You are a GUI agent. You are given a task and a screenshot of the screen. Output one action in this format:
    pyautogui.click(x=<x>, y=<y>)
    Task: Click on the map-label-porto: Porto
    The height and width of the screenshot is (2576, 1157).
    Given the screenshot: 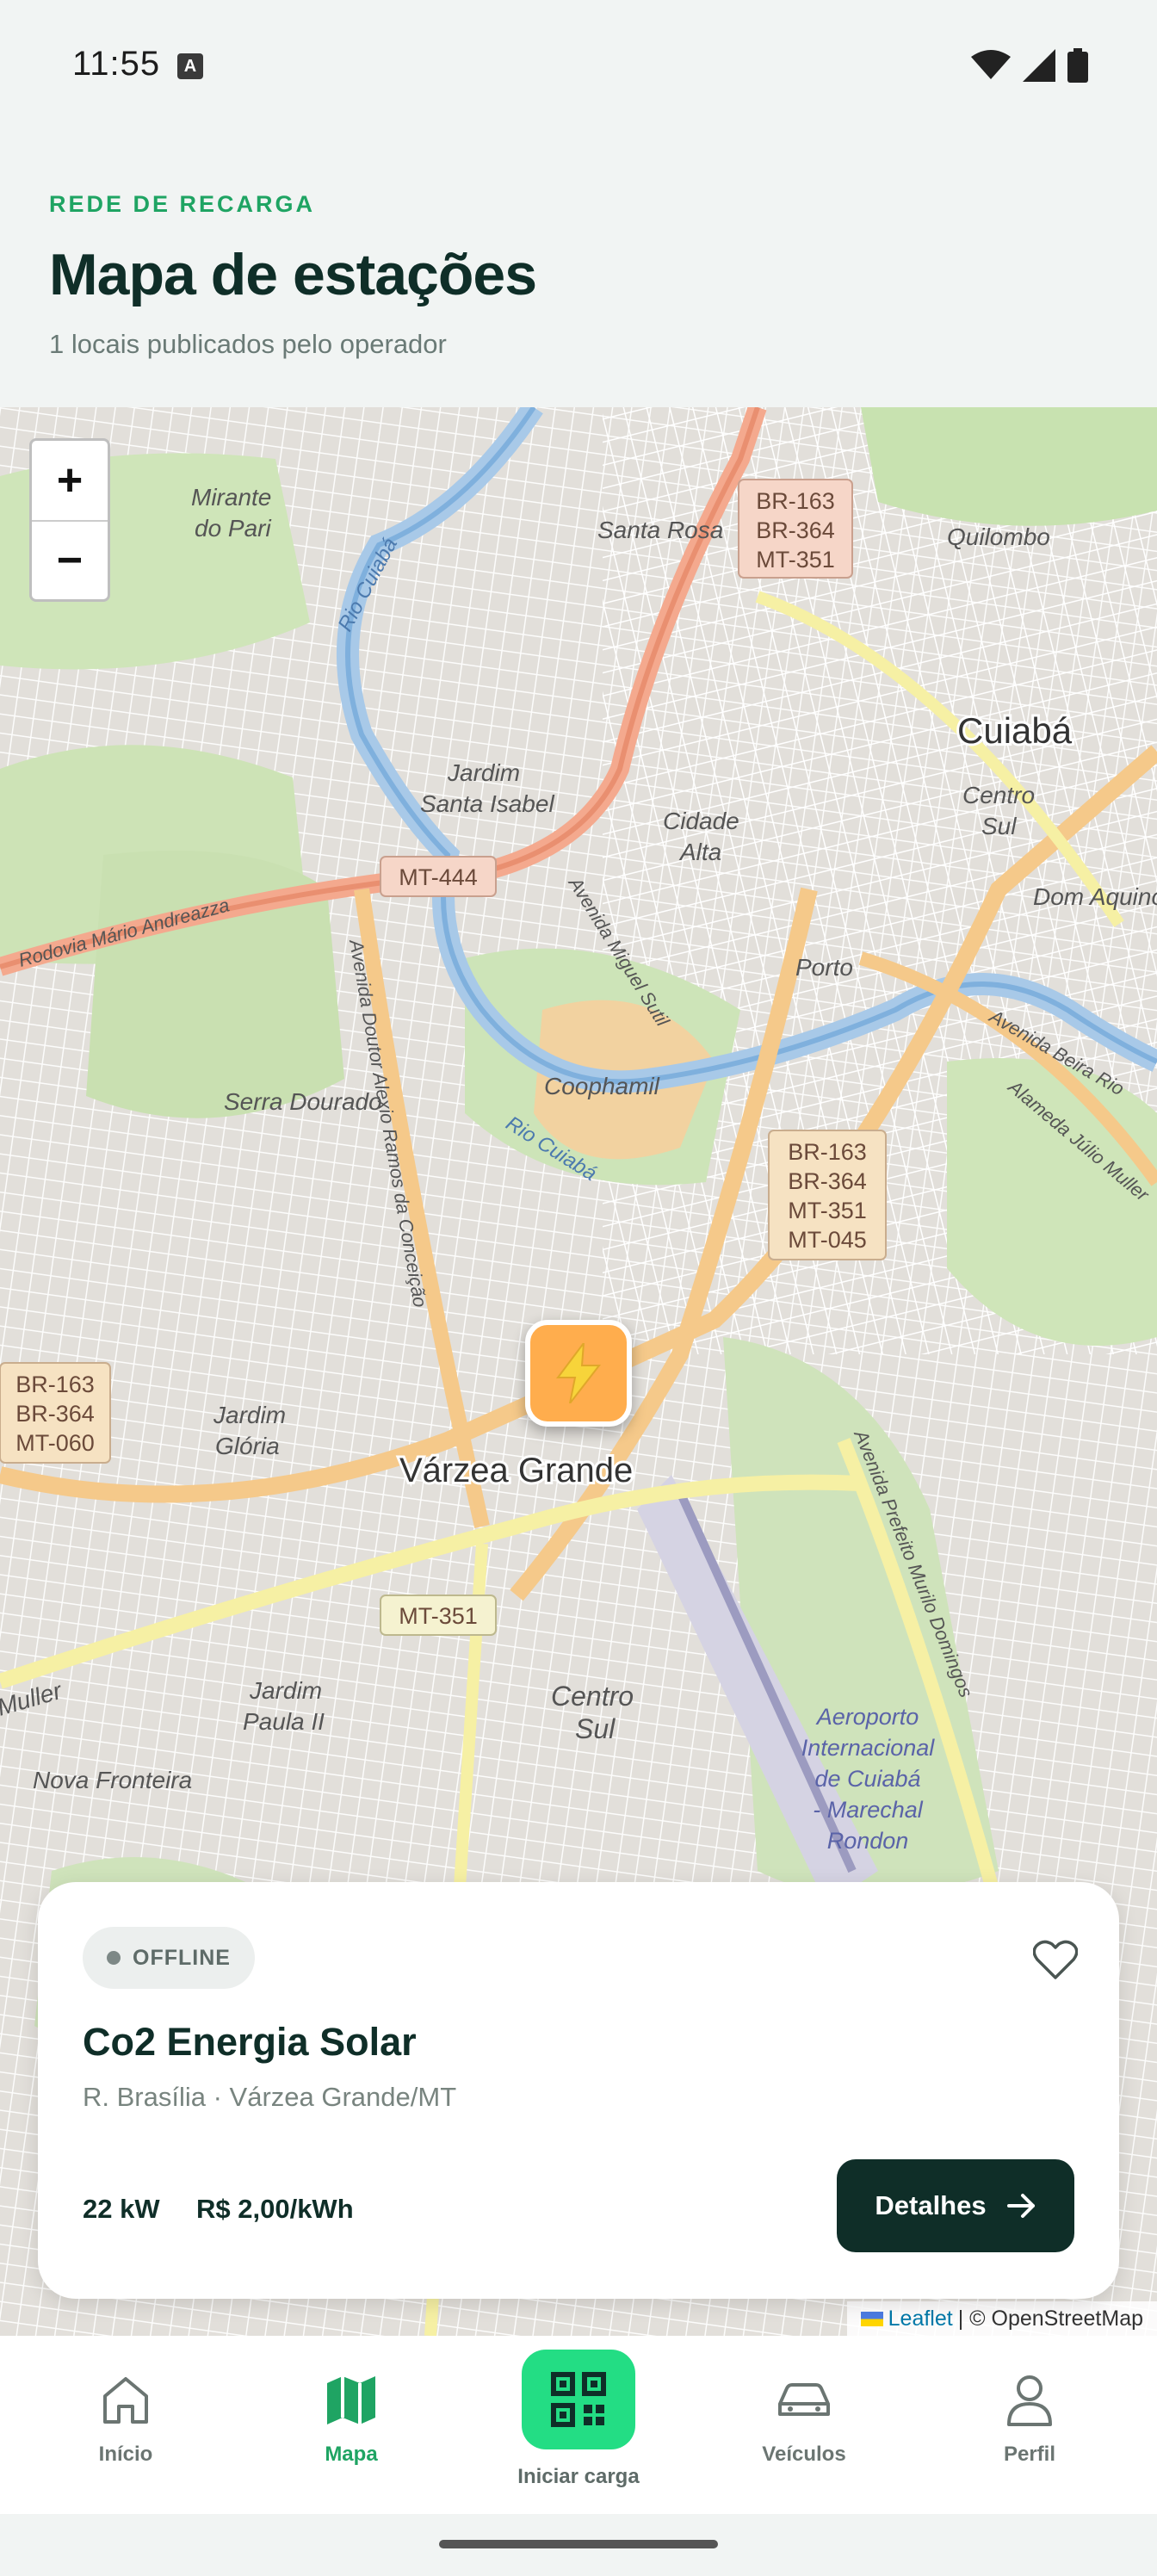 What is the action you would take?
    pyautogui.click(x=824, y=967)
    